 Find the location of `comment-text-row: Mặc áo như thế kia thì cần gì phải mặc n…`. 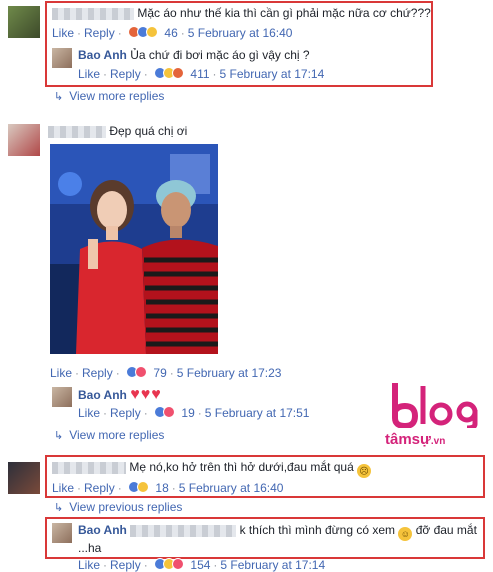

comment-text-row: Mặc áo như thế kia thì cần gì phải mặc n… is located at coordinates (241, 13).